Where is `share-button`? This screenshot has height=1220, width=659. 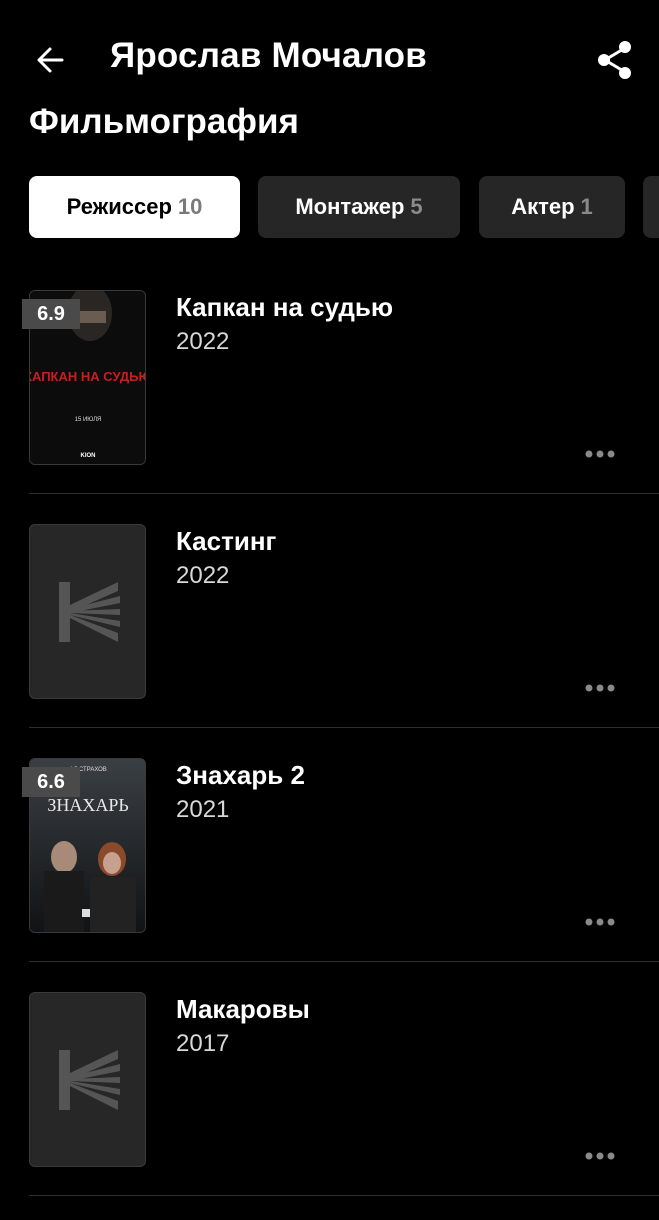
share-button is located at coordinates (615, 60).